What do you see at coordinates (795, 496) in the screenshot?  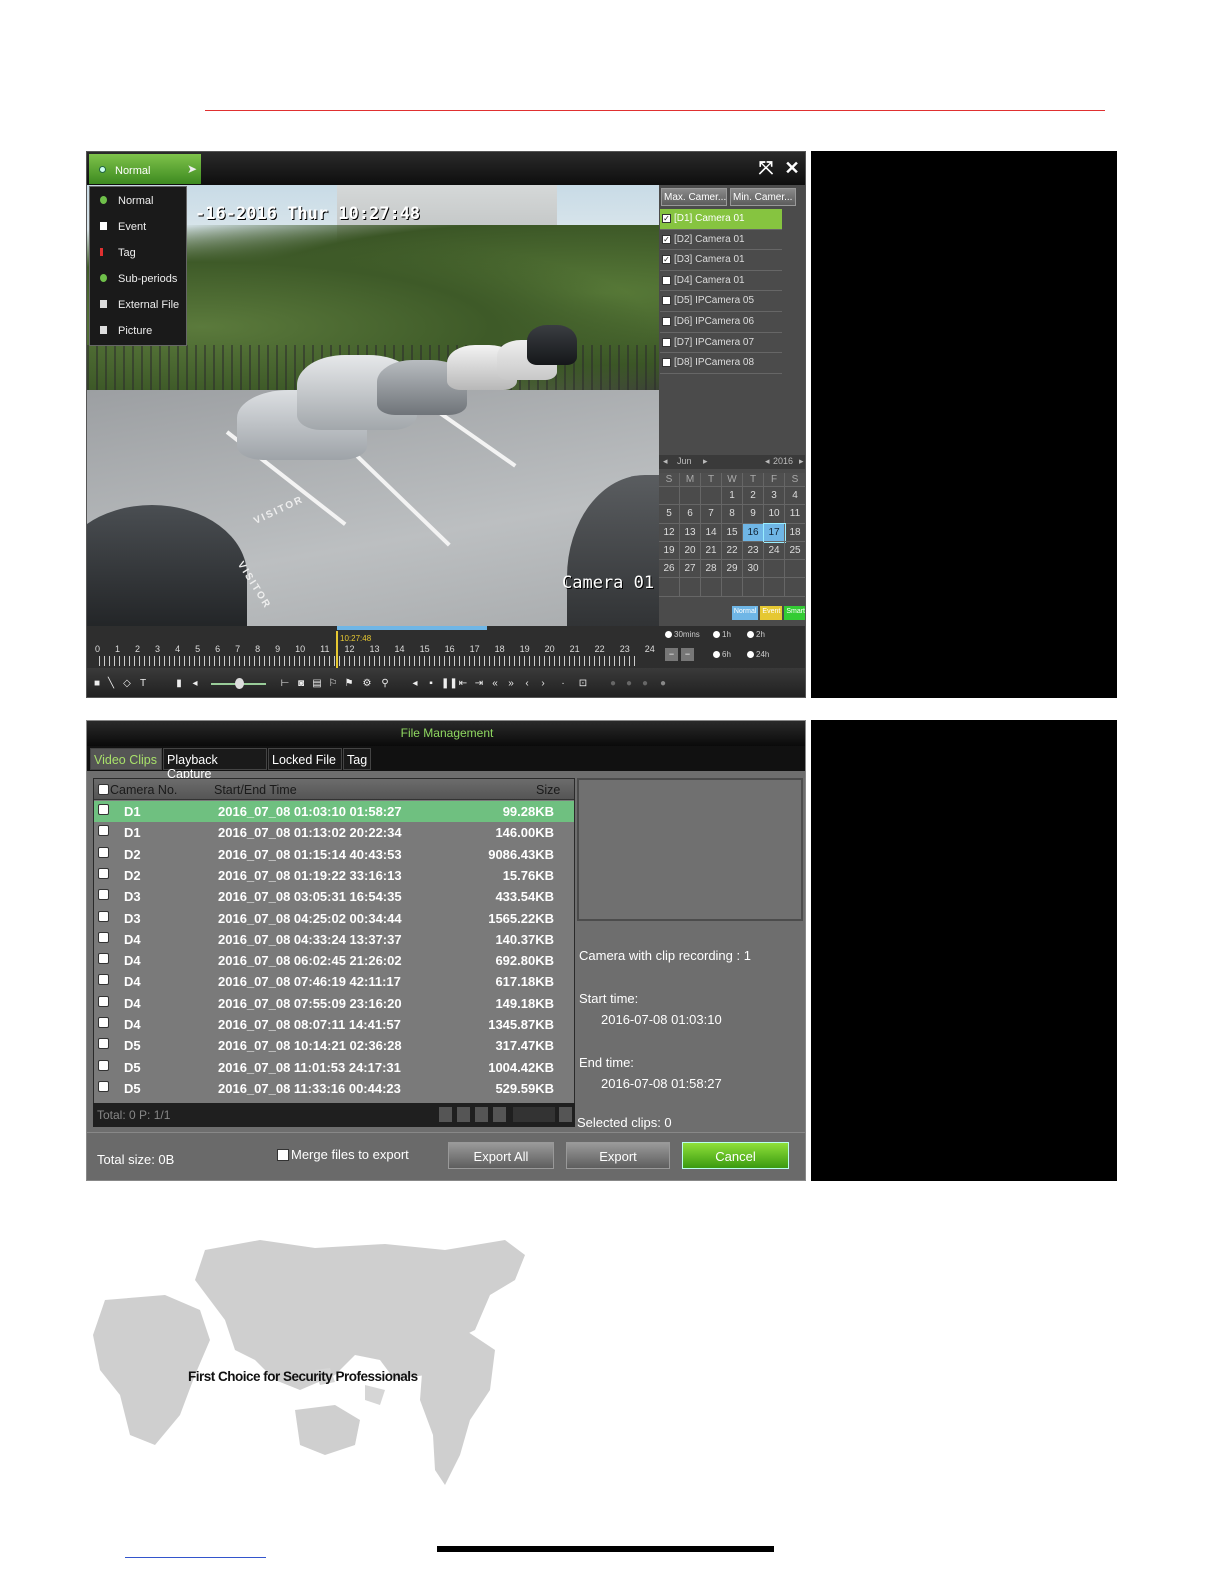 I see `calendar-day: 4` at bounding box center [795, 496].